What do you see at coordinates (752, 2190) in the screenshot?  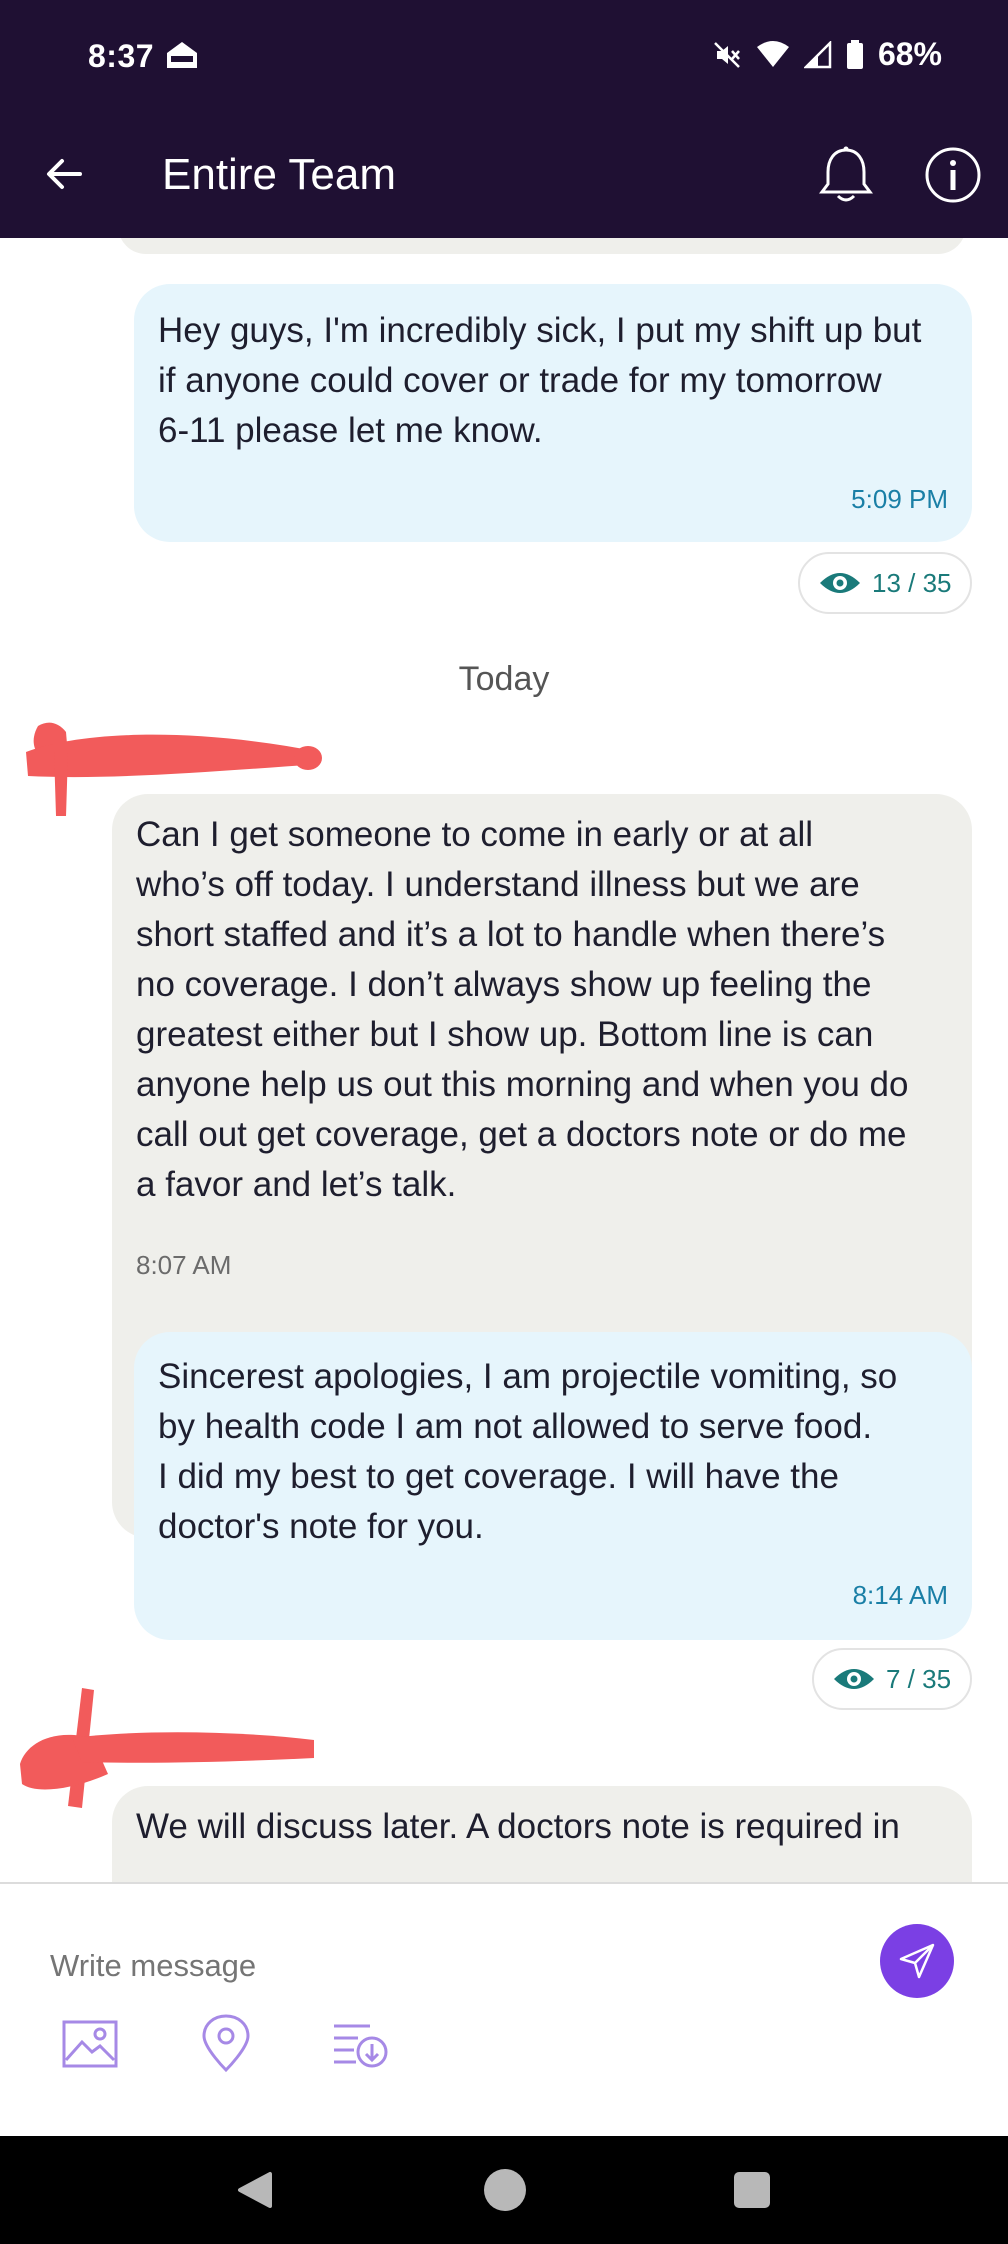 I see `nav-recents-icon` at bounding box center [752, 2190].